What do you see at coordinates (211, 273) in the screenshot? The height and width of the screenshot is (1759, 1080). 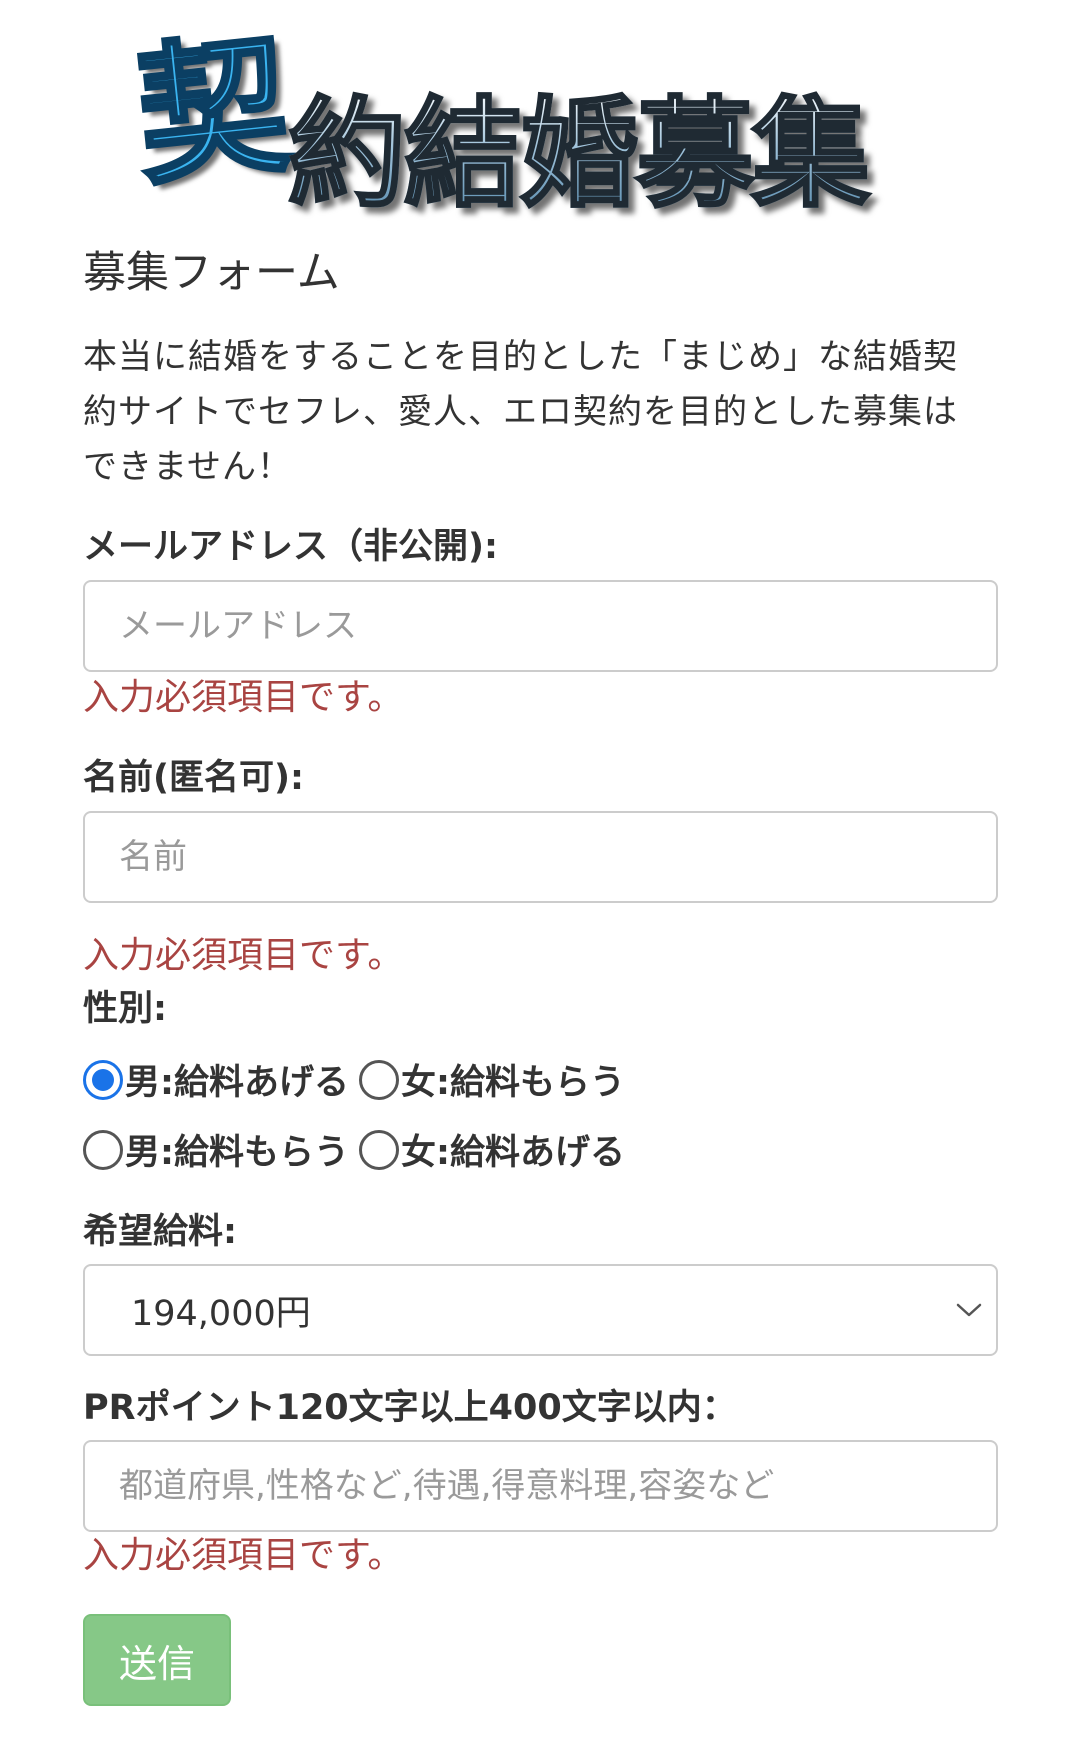 I see `form-title: 募集フォーム` at bounding box center [211, 273].